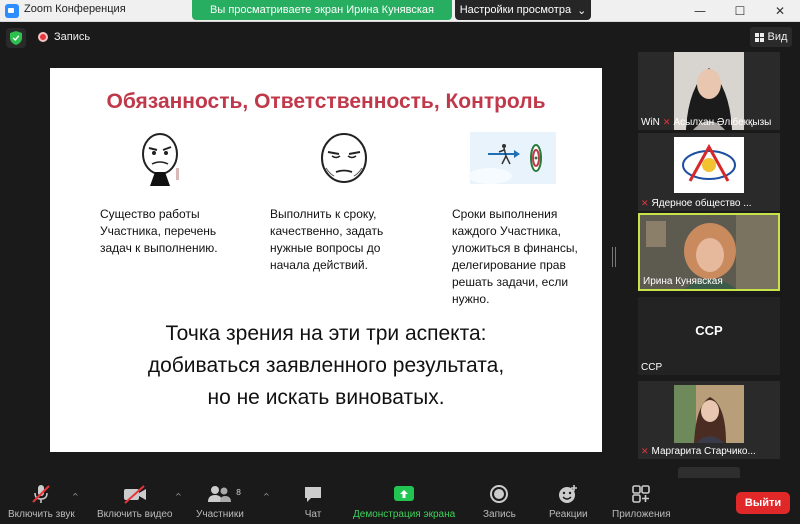  I want to click on unmute-button: Включить звук, so click(41, 502).